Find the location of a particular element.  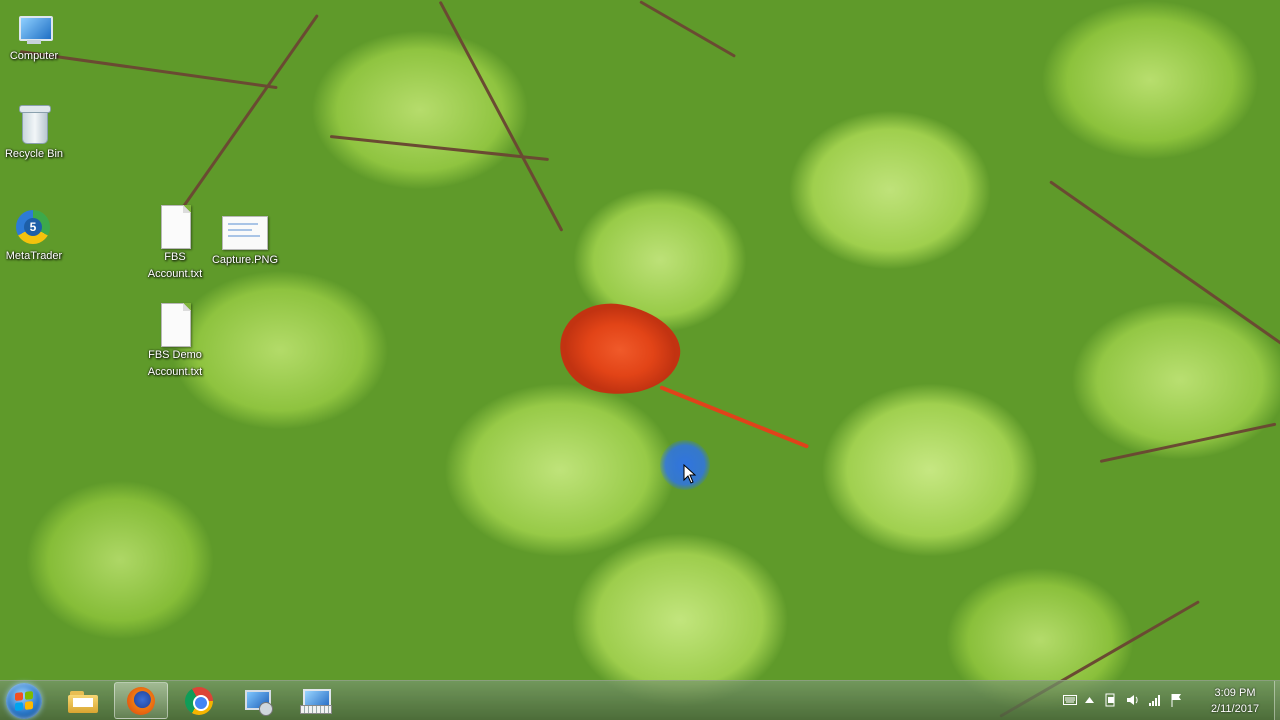

taskbar-button-keyboard is located at coordinates (315, 700).